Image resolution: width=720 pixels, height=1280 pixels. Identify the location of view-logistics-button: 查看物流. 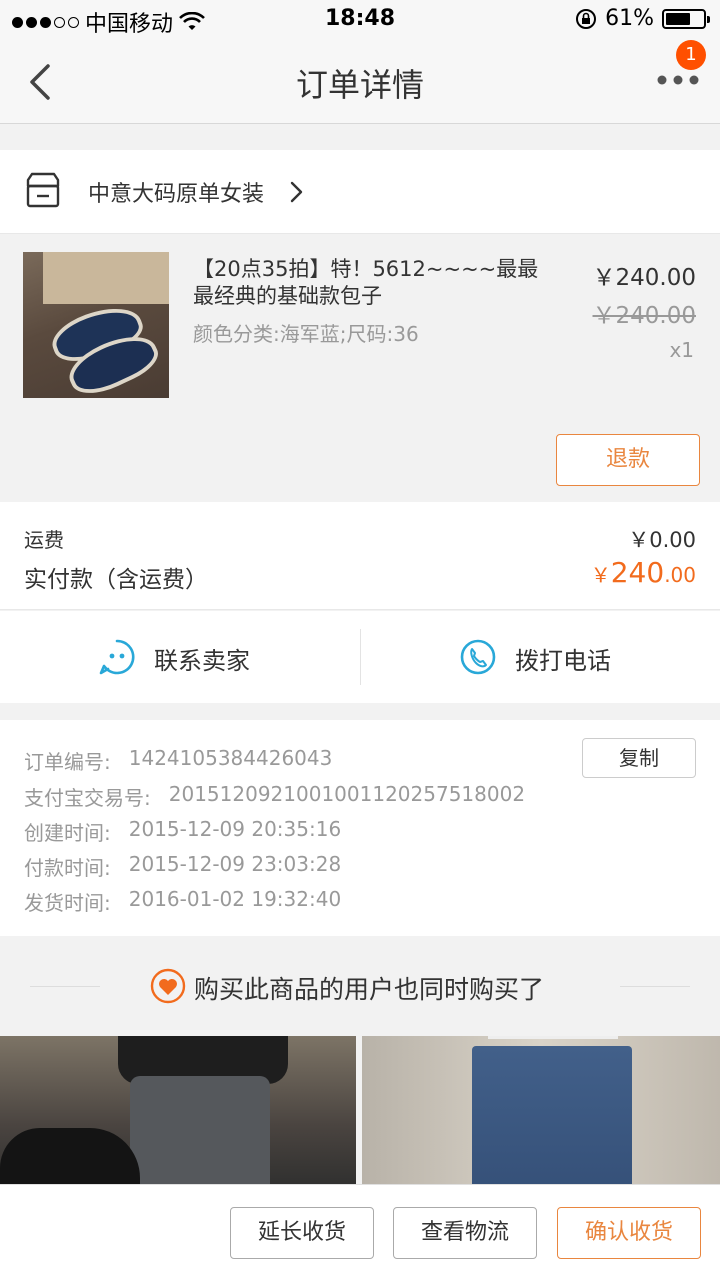
(465, 1233).